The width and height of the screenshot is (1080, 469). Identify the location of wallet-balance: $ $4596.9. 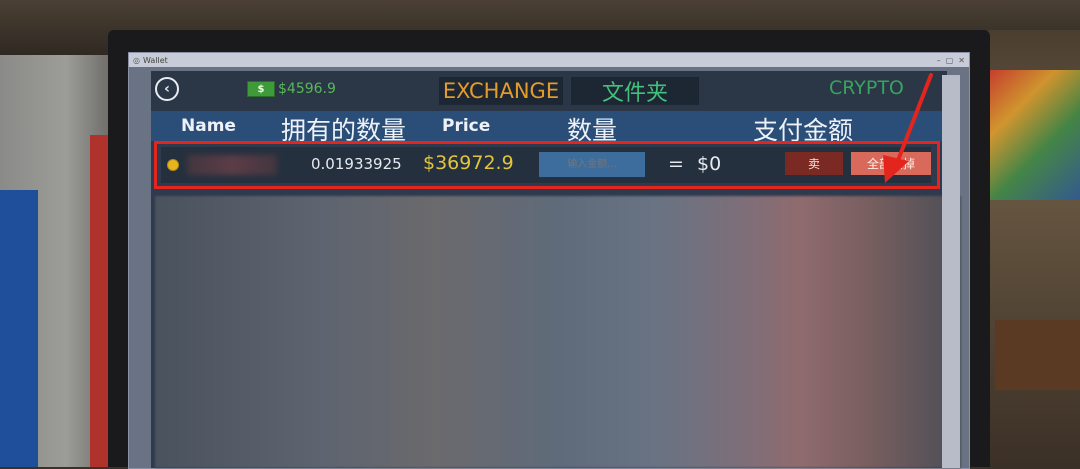
(291, 89).